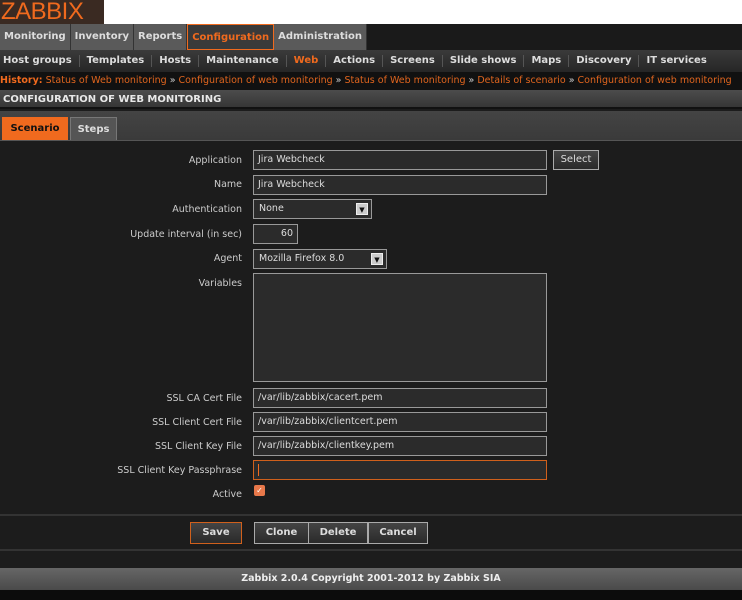 The width and height of the screenshot is (742, 600). Describe the element at coordinates (259, 490) in the screenshot. I see `active-checkbox: ✓` at that location.